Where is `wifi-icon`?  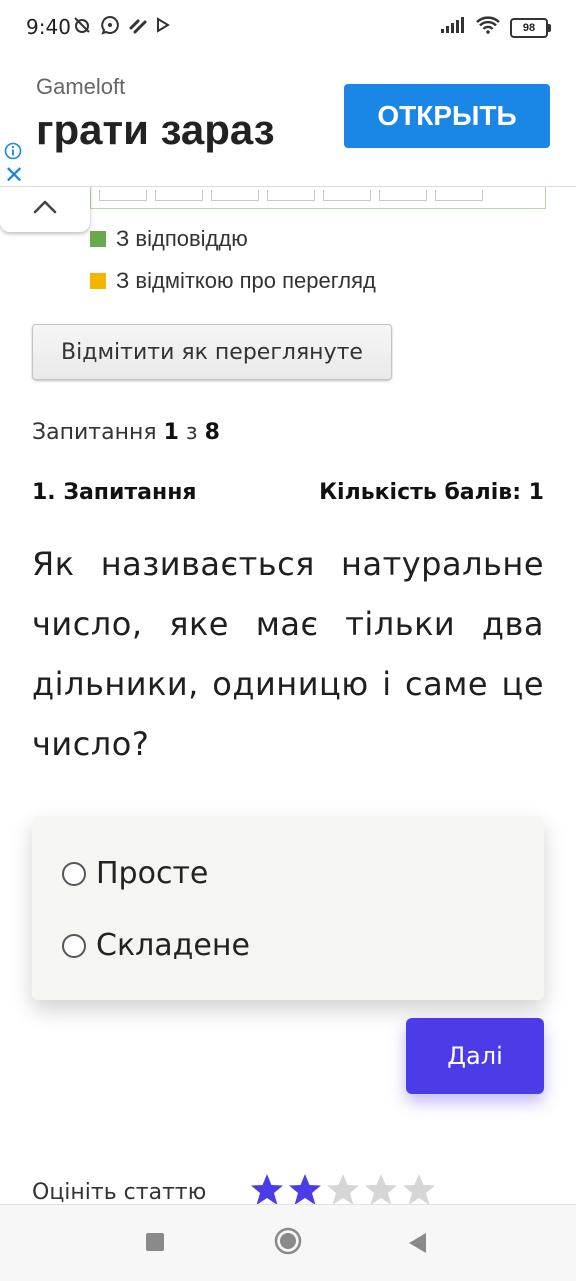
wifi-icon is located at coordinates (488, 27).